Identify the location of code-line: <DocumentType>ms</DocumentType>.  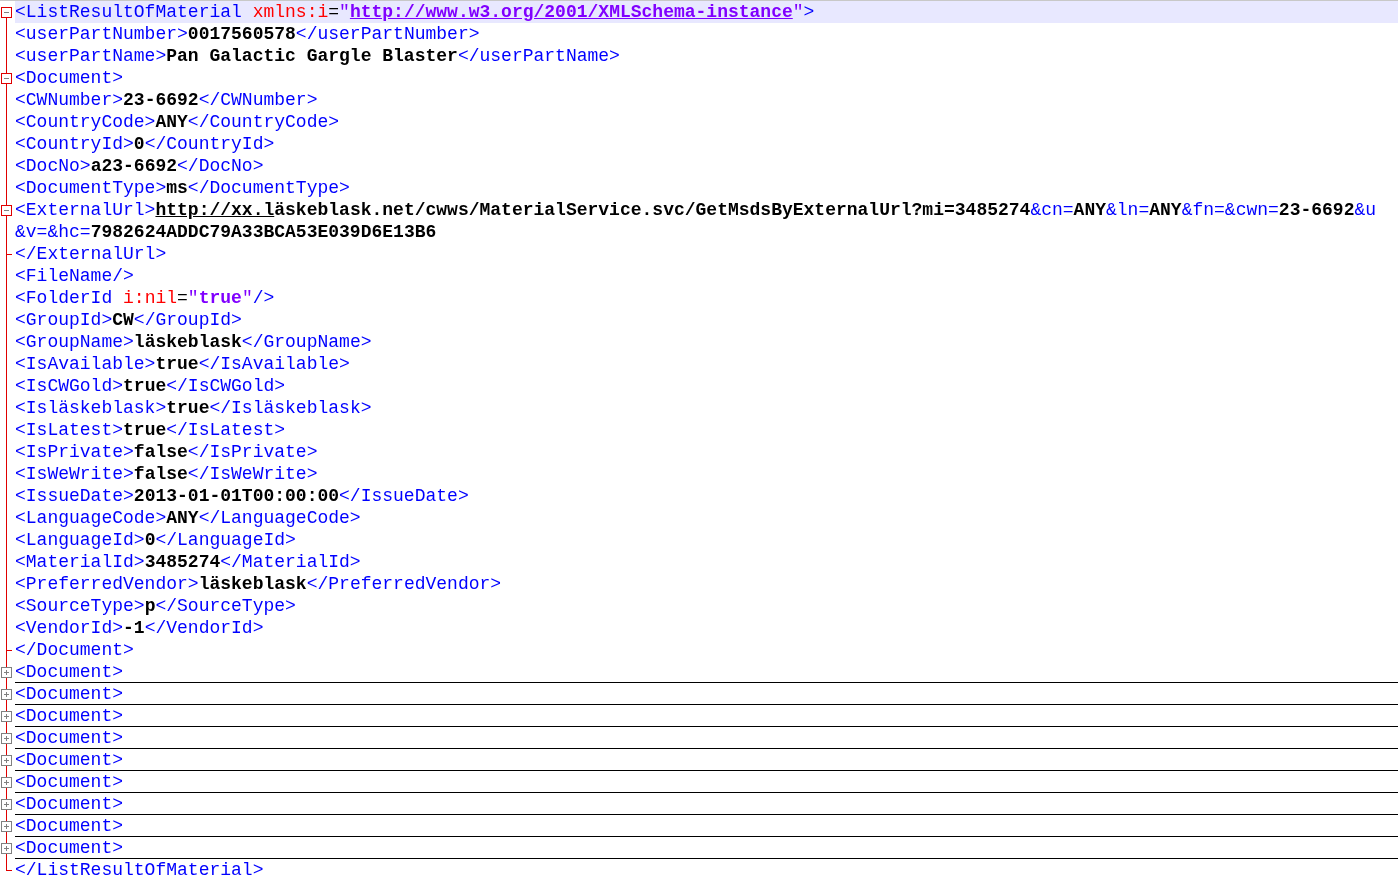
(183, 188).